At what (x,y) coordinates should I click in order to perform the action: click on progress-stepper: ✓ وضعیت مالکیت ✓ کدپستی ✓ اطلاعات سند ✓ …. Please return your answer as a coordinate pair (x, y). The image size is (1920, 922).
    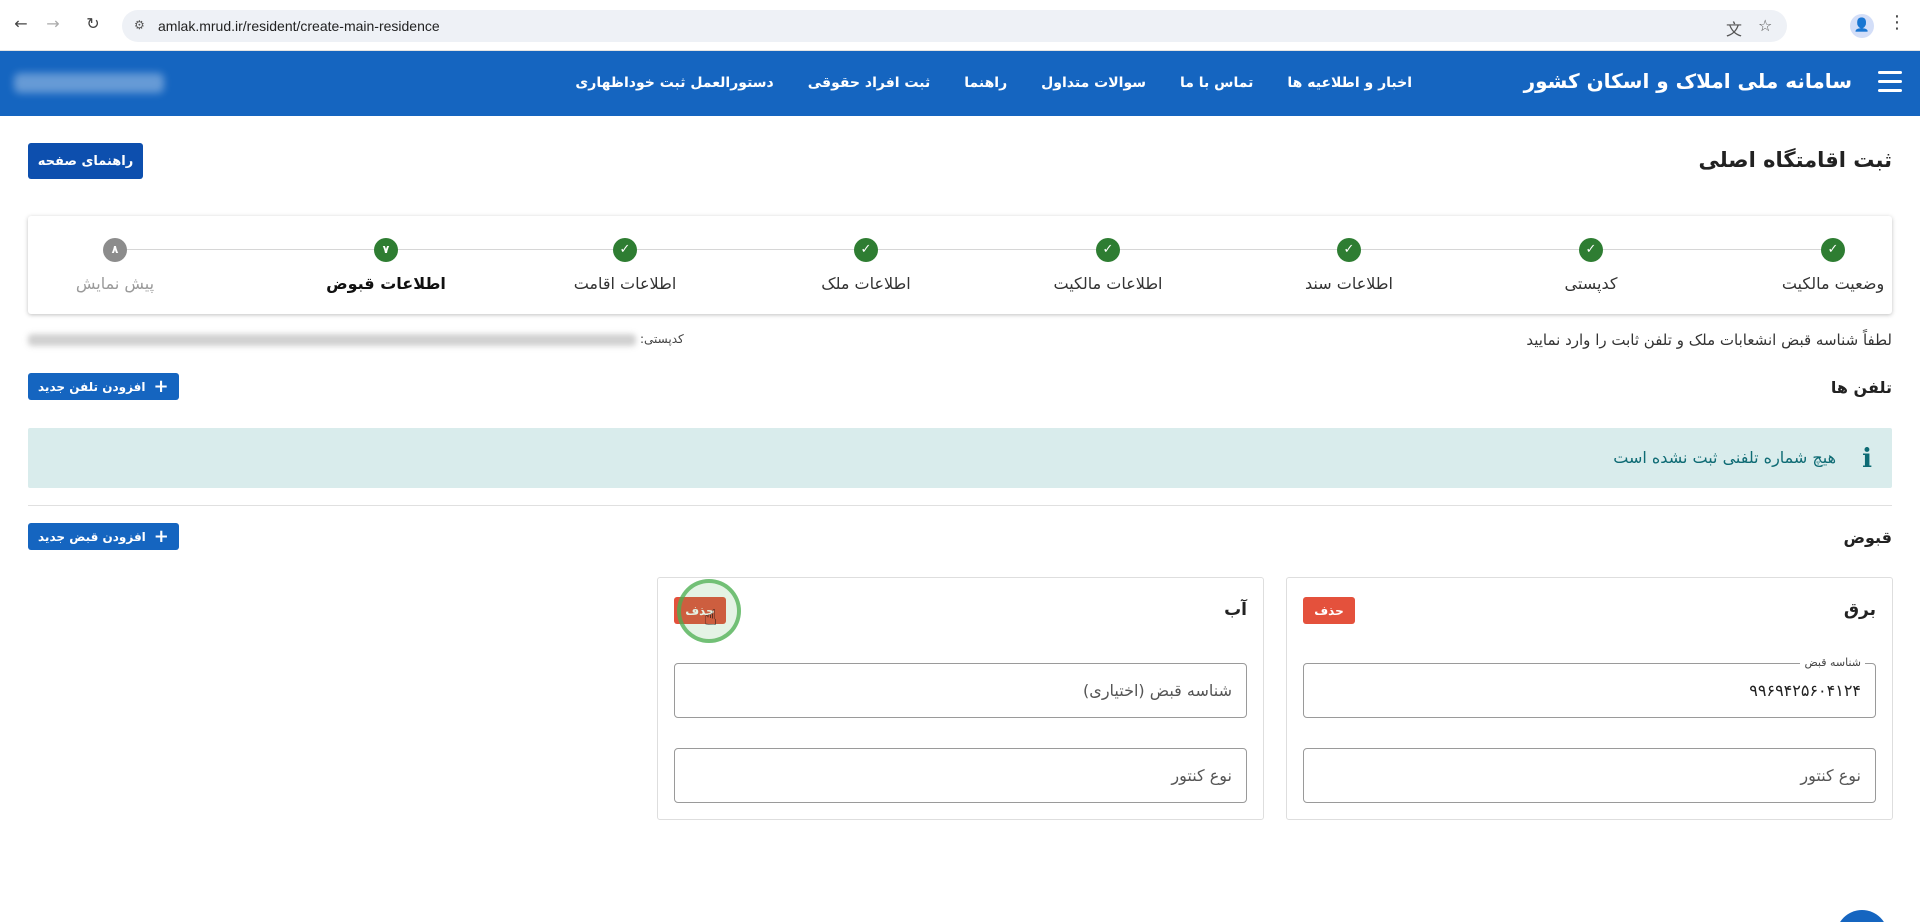
    Looking at the image, I should click on (960, 265).